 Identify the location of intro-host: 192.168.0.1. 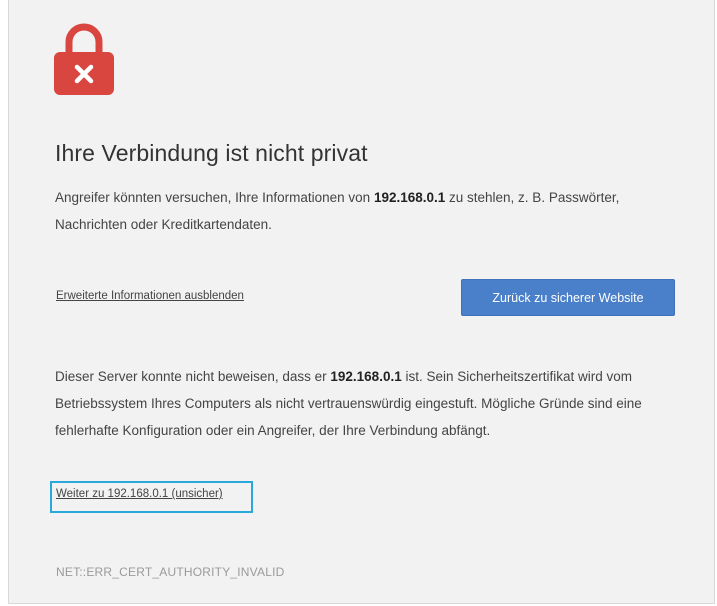
(409, 197).